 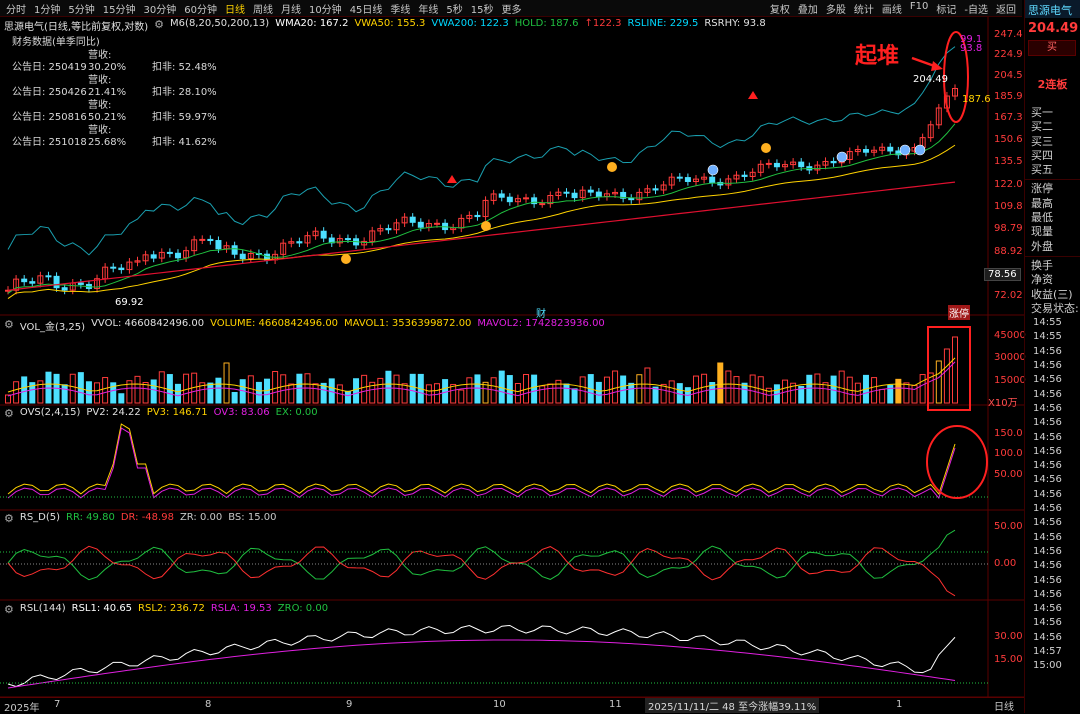 What do you see at coordinates (919, 8) in the screenshot?
I see `tool-5: F10` at bounding box center [919, 8].